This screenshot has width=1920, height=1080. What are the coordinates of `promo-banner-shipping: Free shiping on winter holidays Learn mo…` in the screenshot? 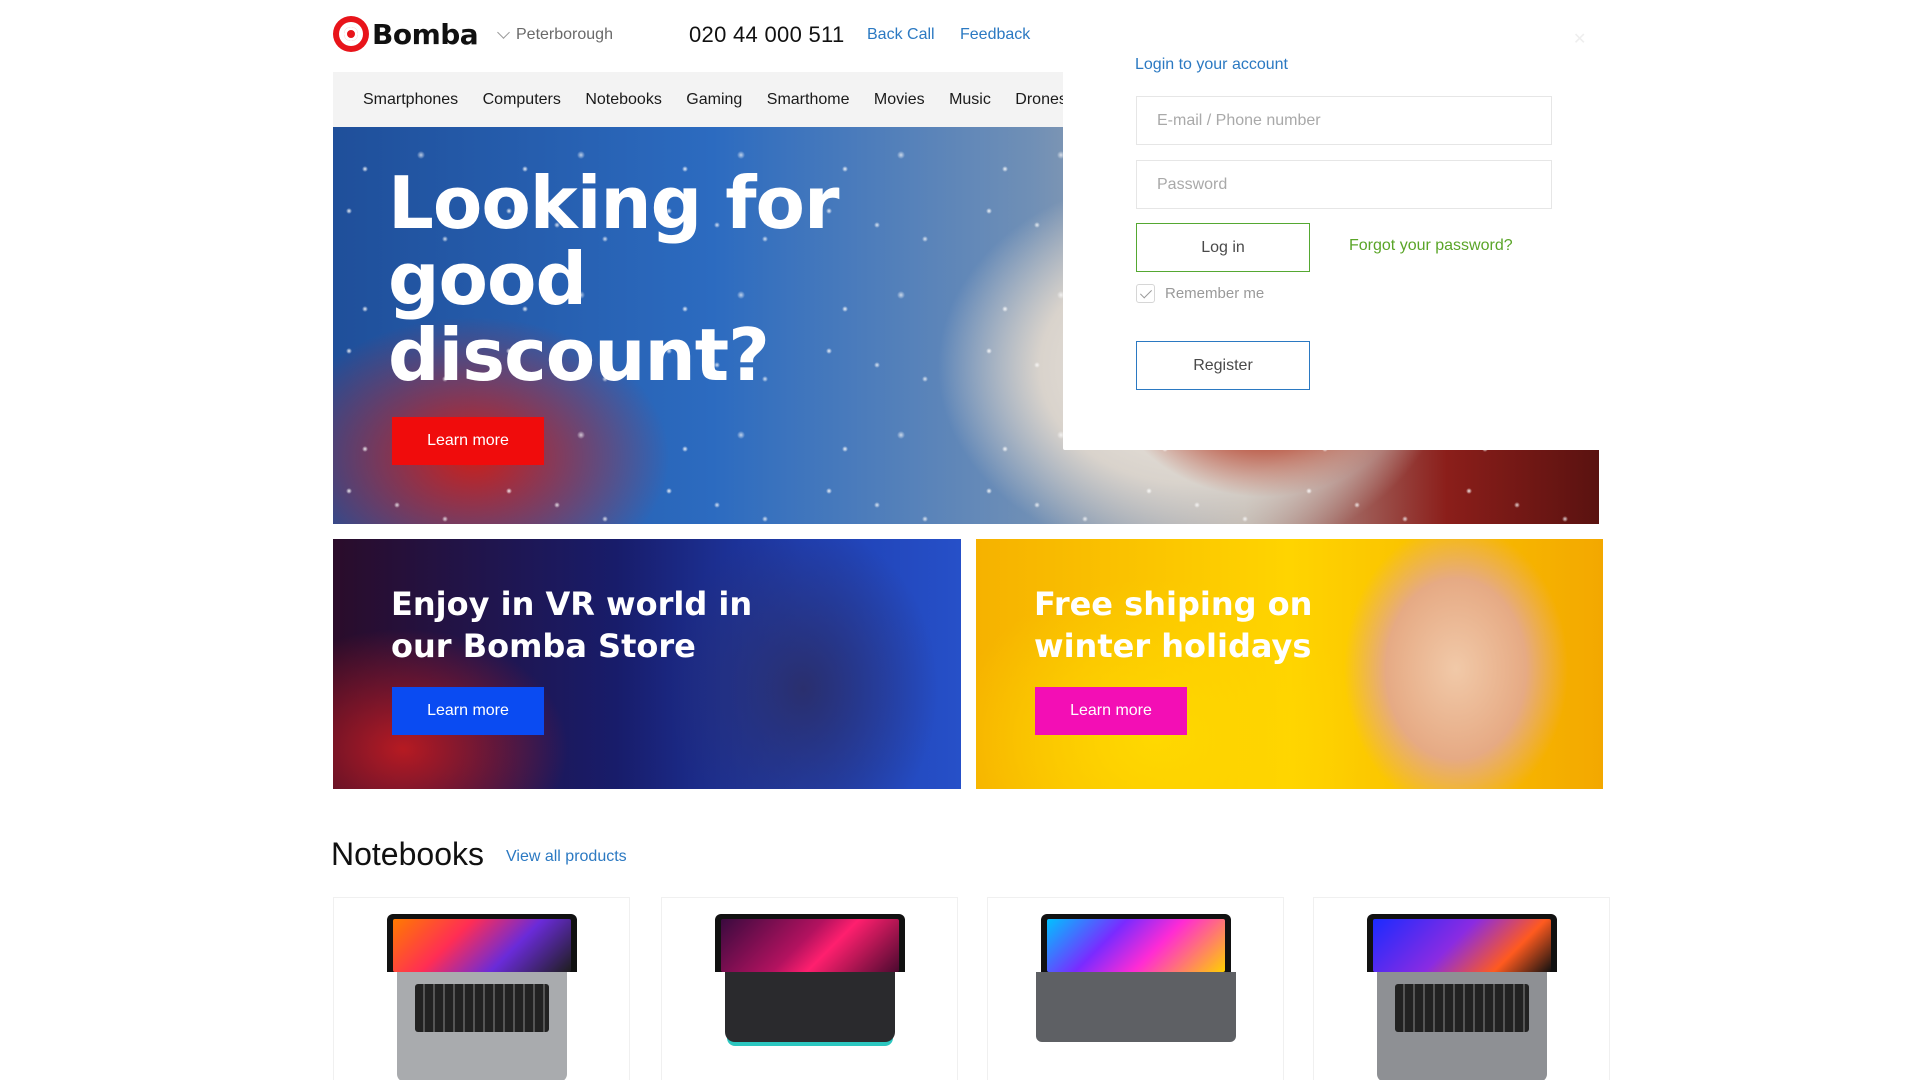 It's located at (1289, 664).